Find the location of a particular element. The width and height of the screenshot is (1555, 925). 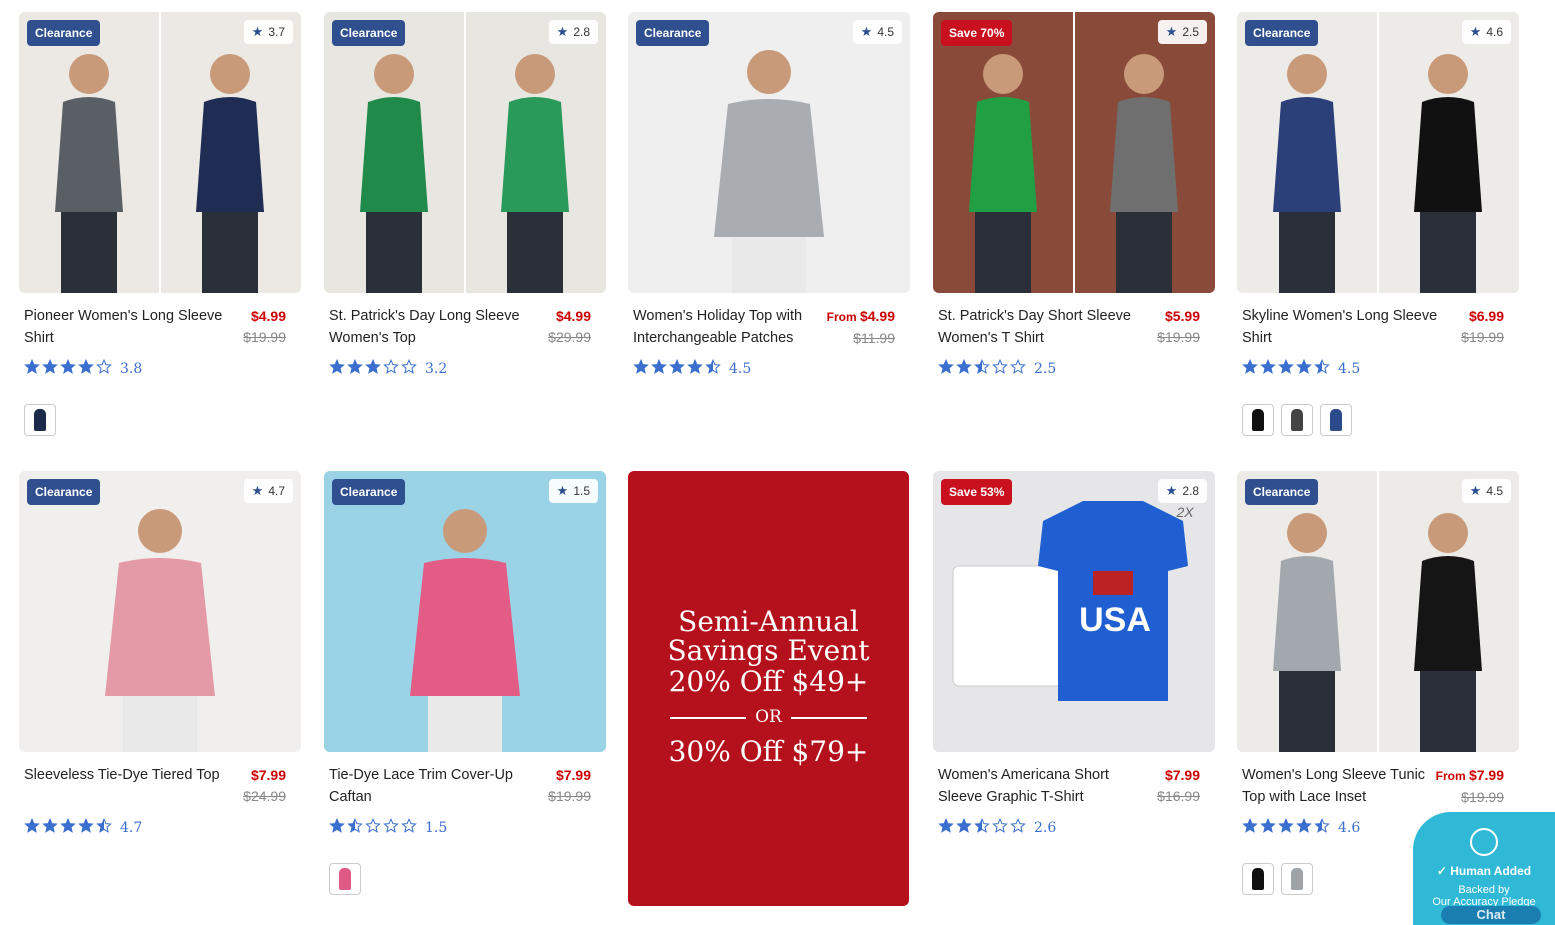

rating-chip: ★ 3.7 is located at coordinates (268, 32).